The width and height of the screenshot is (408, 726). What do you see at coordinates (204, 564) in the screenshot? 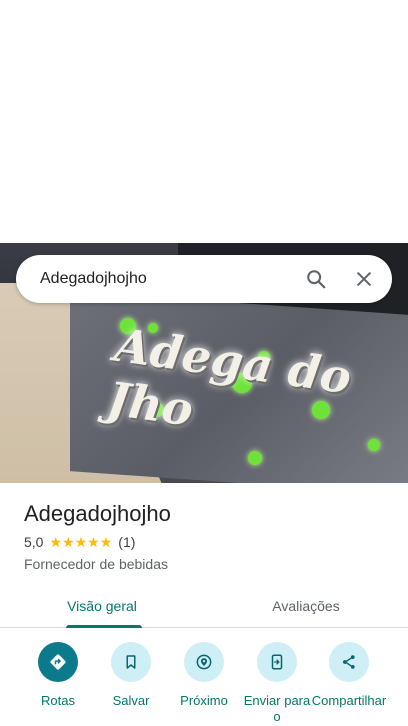
I see `place-category: Fornecedor de bebidas` at bounding box center [204, 564].